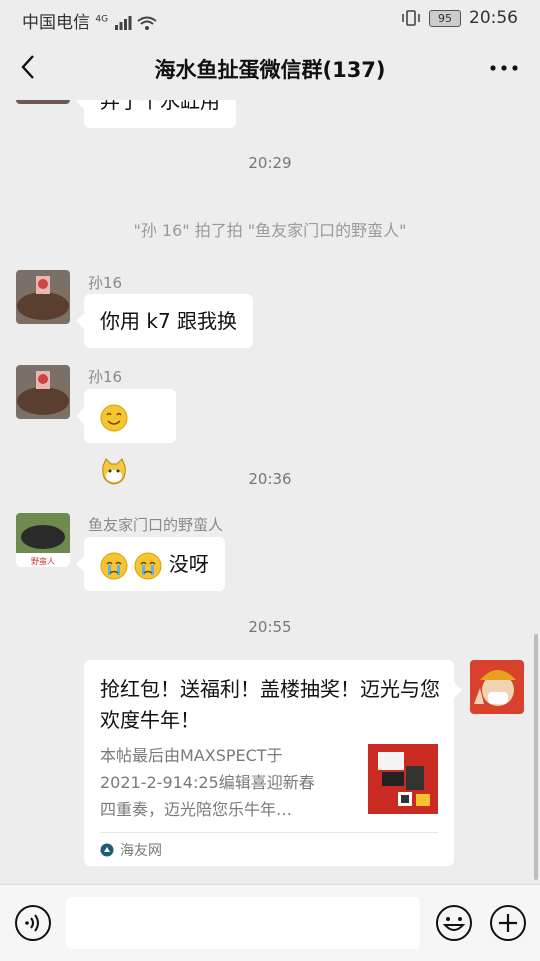 The width and height of the screenshot is (540, 961). I want to click on smile-emoji-icon, so click(114, 417).